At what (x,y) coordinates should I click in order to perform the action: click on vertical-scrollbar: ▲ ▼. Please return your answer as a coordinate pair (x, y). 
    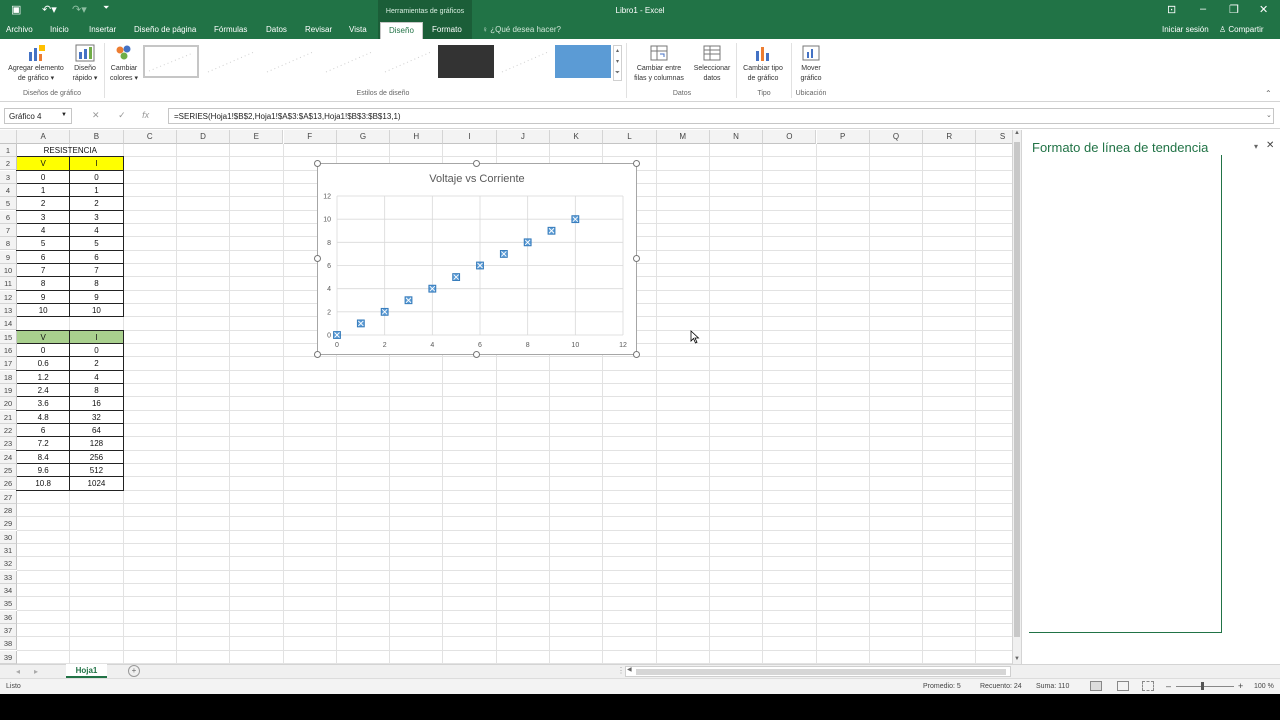
    Looking at the image, I should click on (1016, 397).